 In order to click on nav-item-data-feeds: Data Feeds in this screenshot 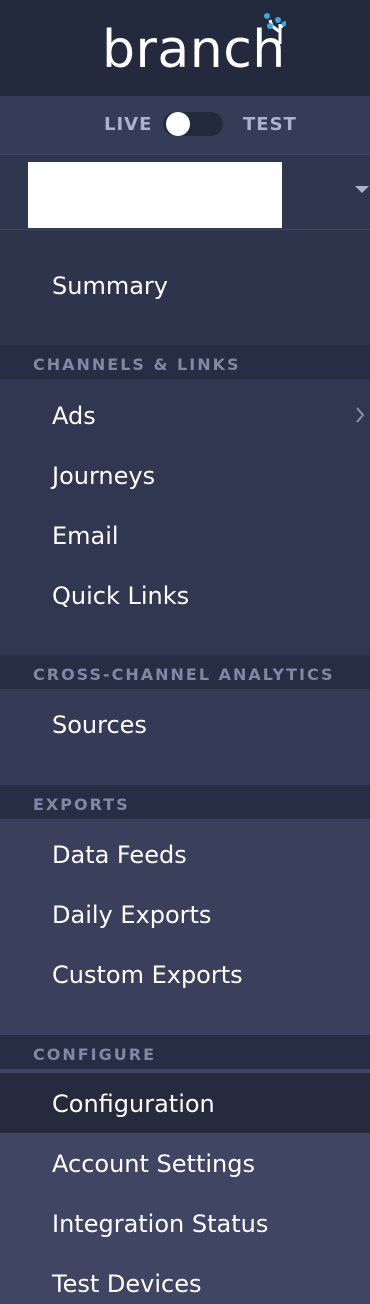, I will do `click(119, 855)`.